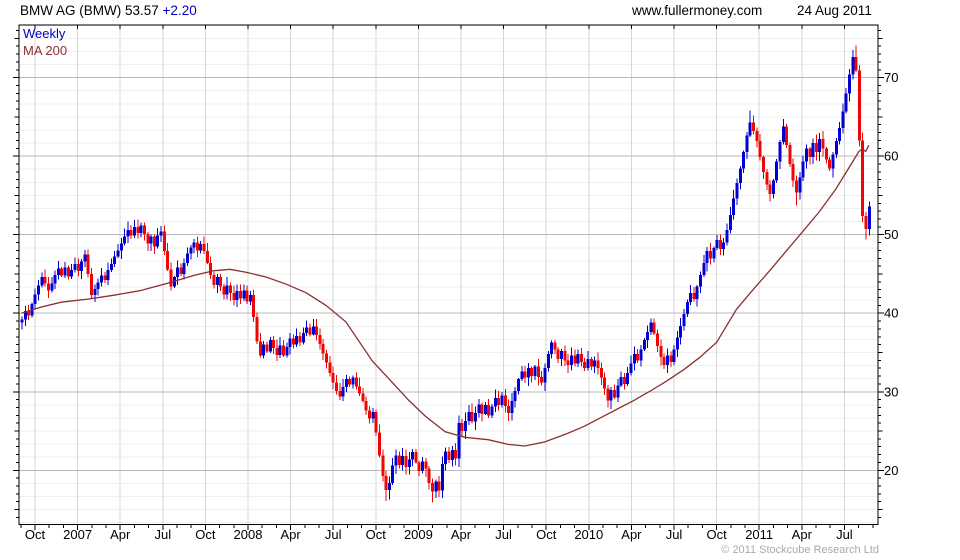 This screenshot has height=560, width=960. Describe the element at coordinates (45, 50) in the screenshot. I see `legend-ma200: MA 200` at that location.